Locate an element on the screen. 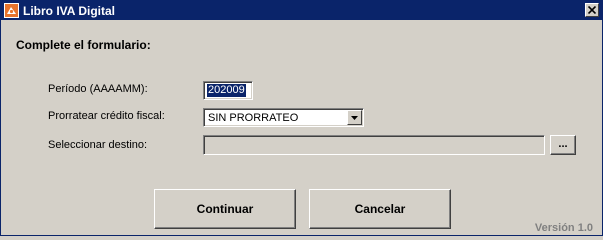  periodo-value: 202009 is located at coordinates (226, 90).